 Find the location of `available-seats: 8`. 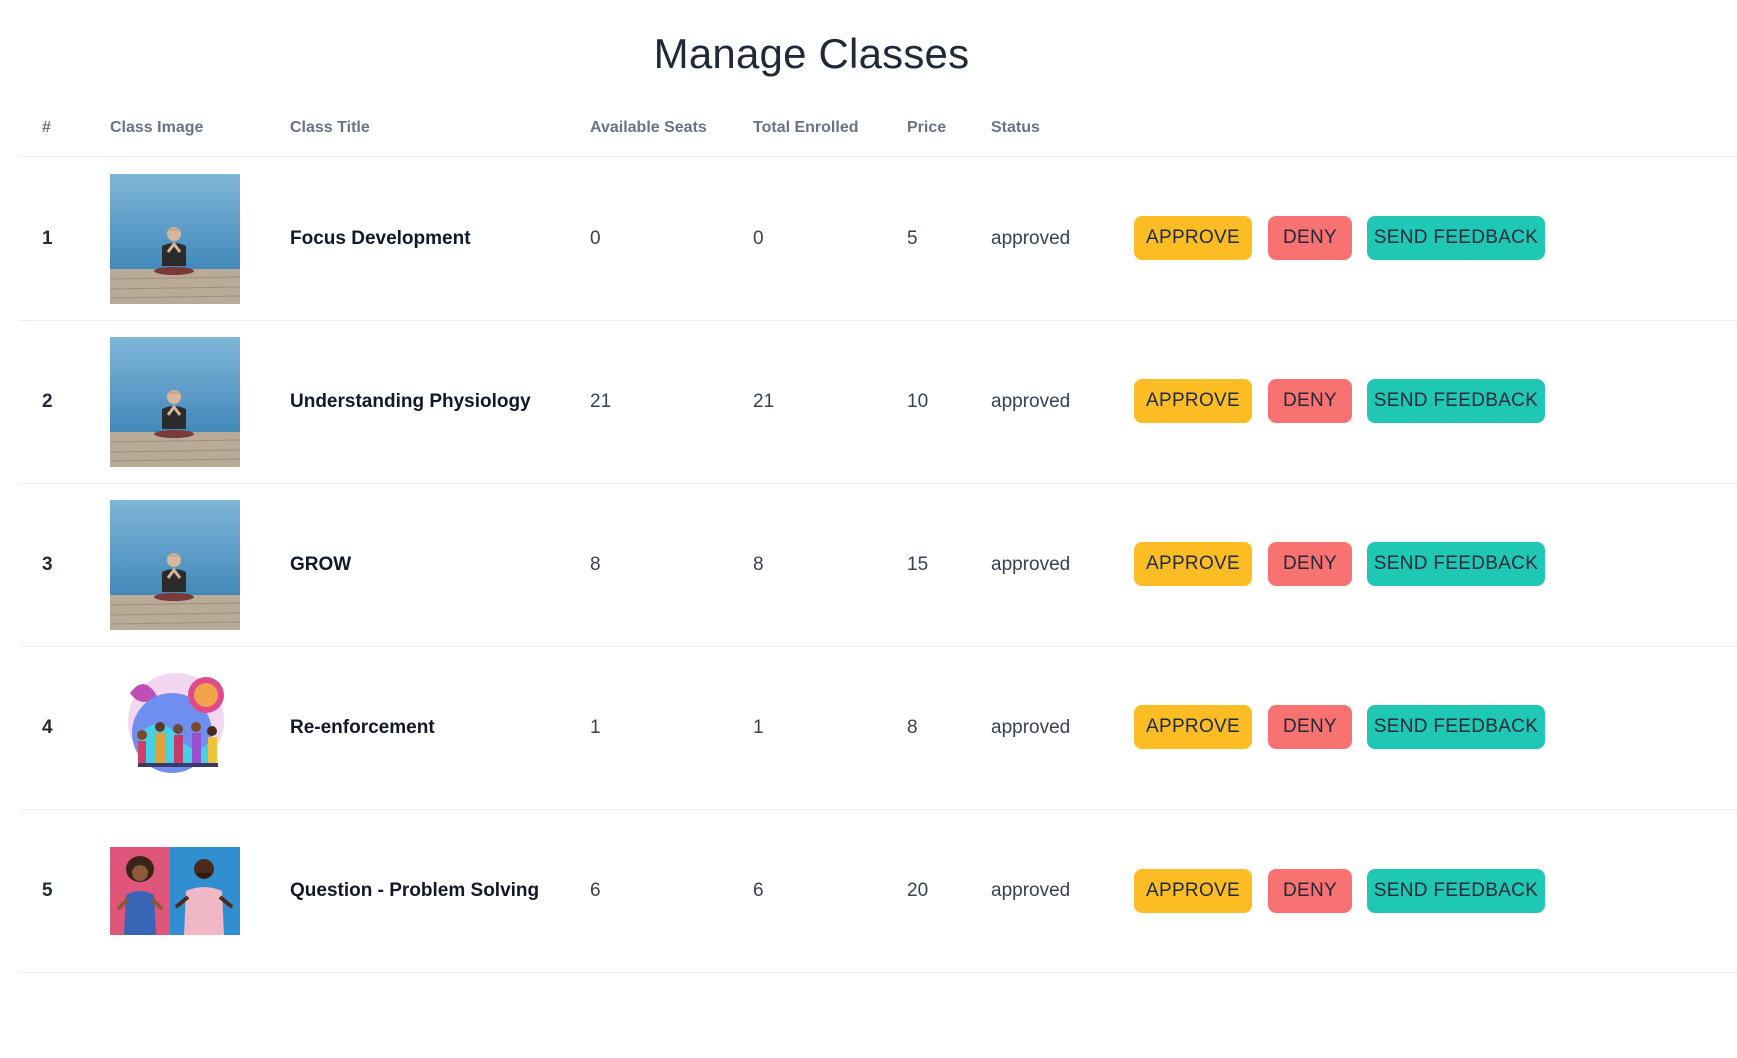

available-seats: 8 is located at coordinates (595, 564).